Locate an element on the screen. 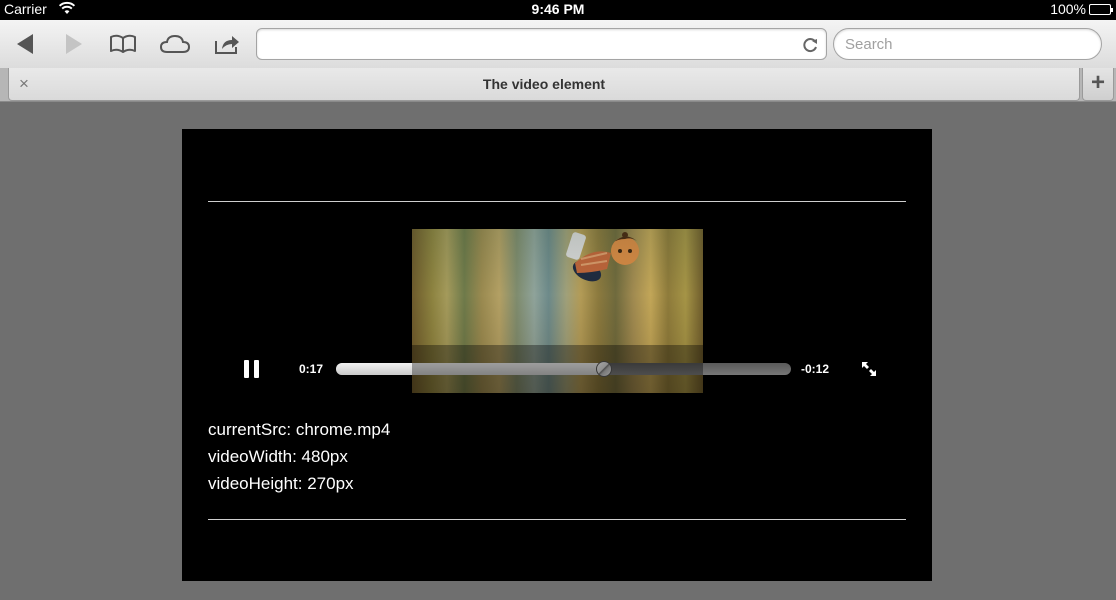 This screenshot has height=600, width=1116. search-placeholder: Search is located at coordinates (869, 44).